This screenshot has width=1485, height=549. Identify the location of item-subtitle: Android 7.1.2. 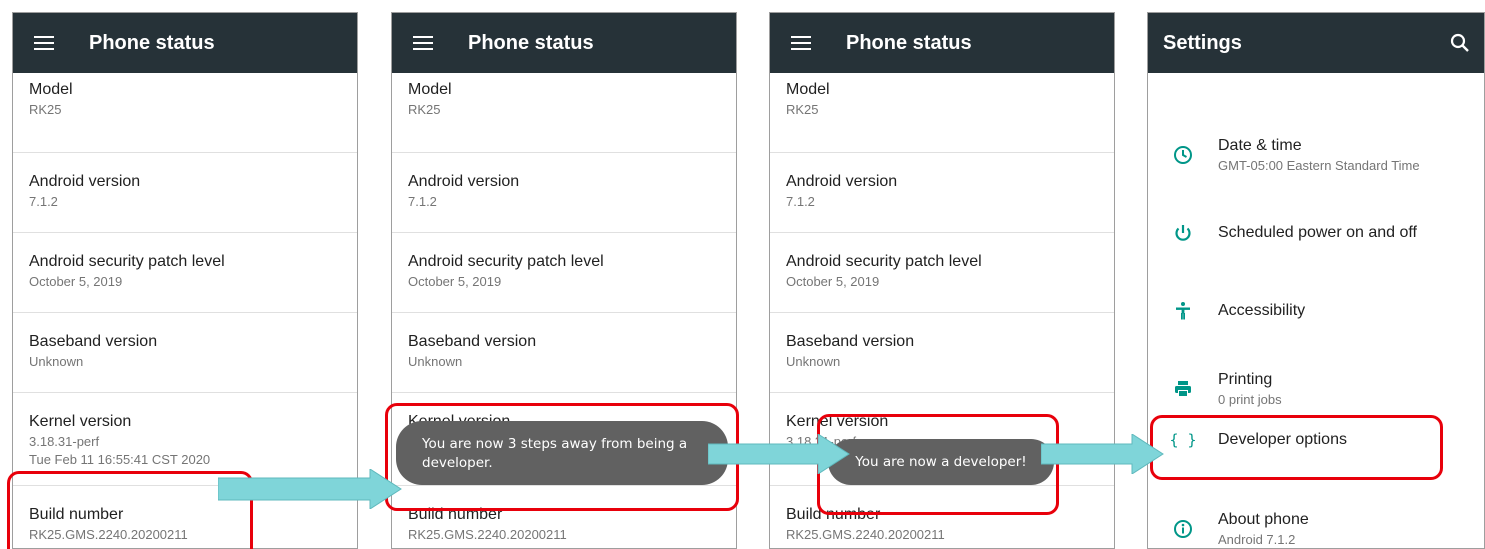
(1257, 539).